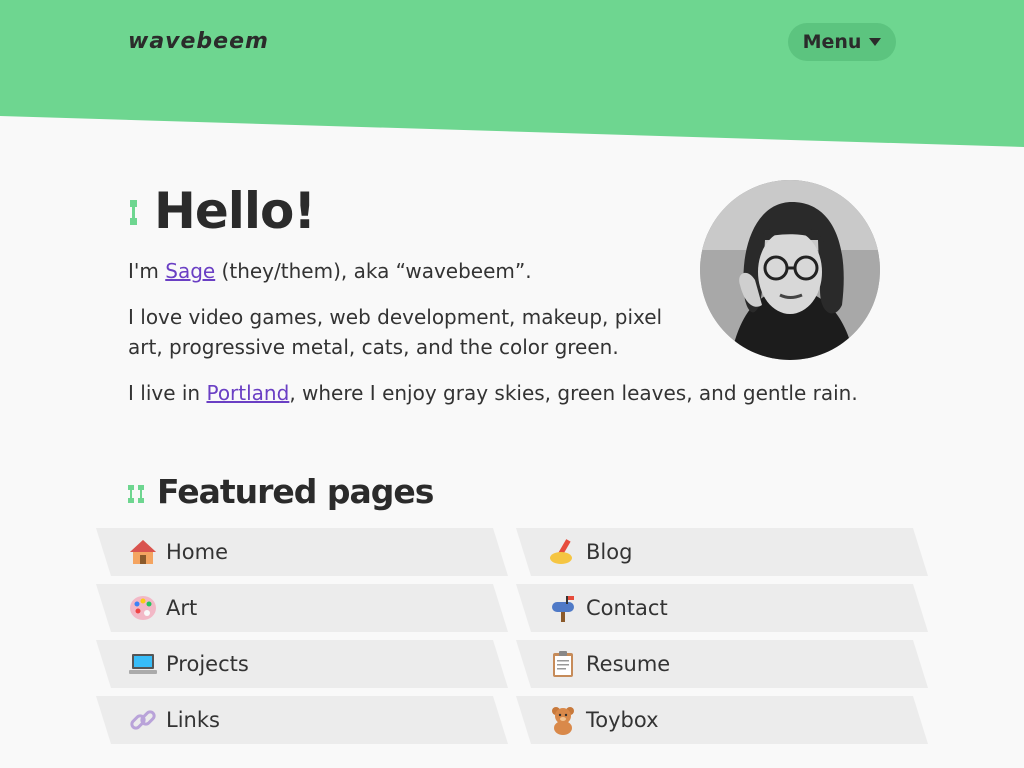  I want to click on avatar, so click(790, 270).